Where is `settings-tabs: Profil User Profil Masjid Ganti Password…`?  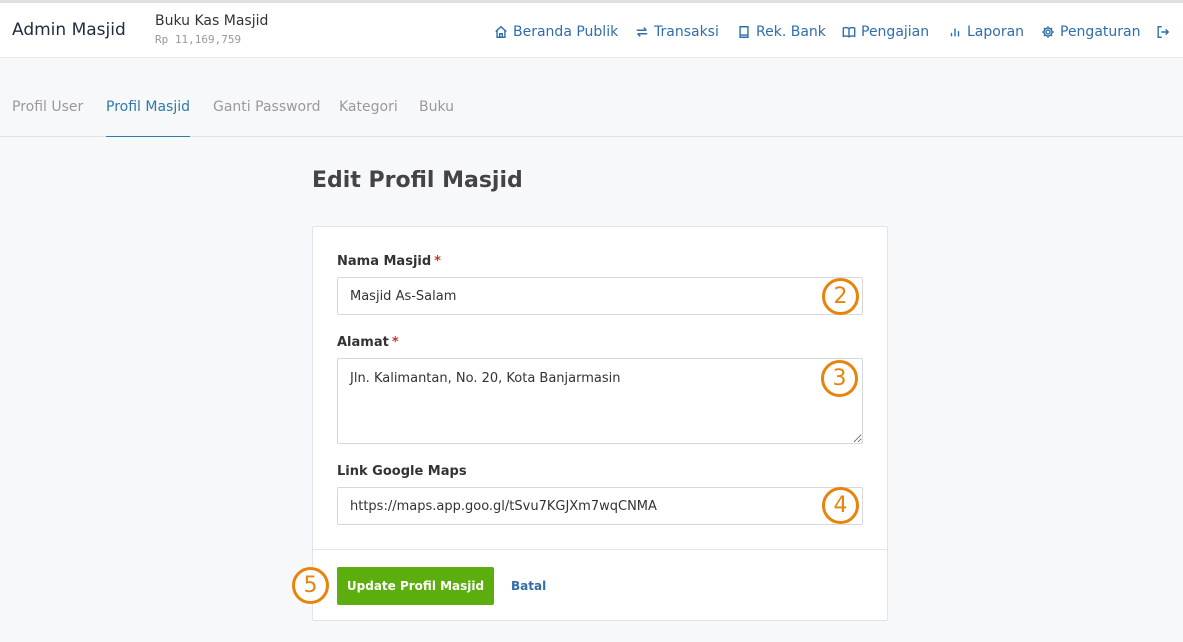 settings-tabs: Profil User Profil Masjid Ganti Password… is located at coordinates (591, 111).